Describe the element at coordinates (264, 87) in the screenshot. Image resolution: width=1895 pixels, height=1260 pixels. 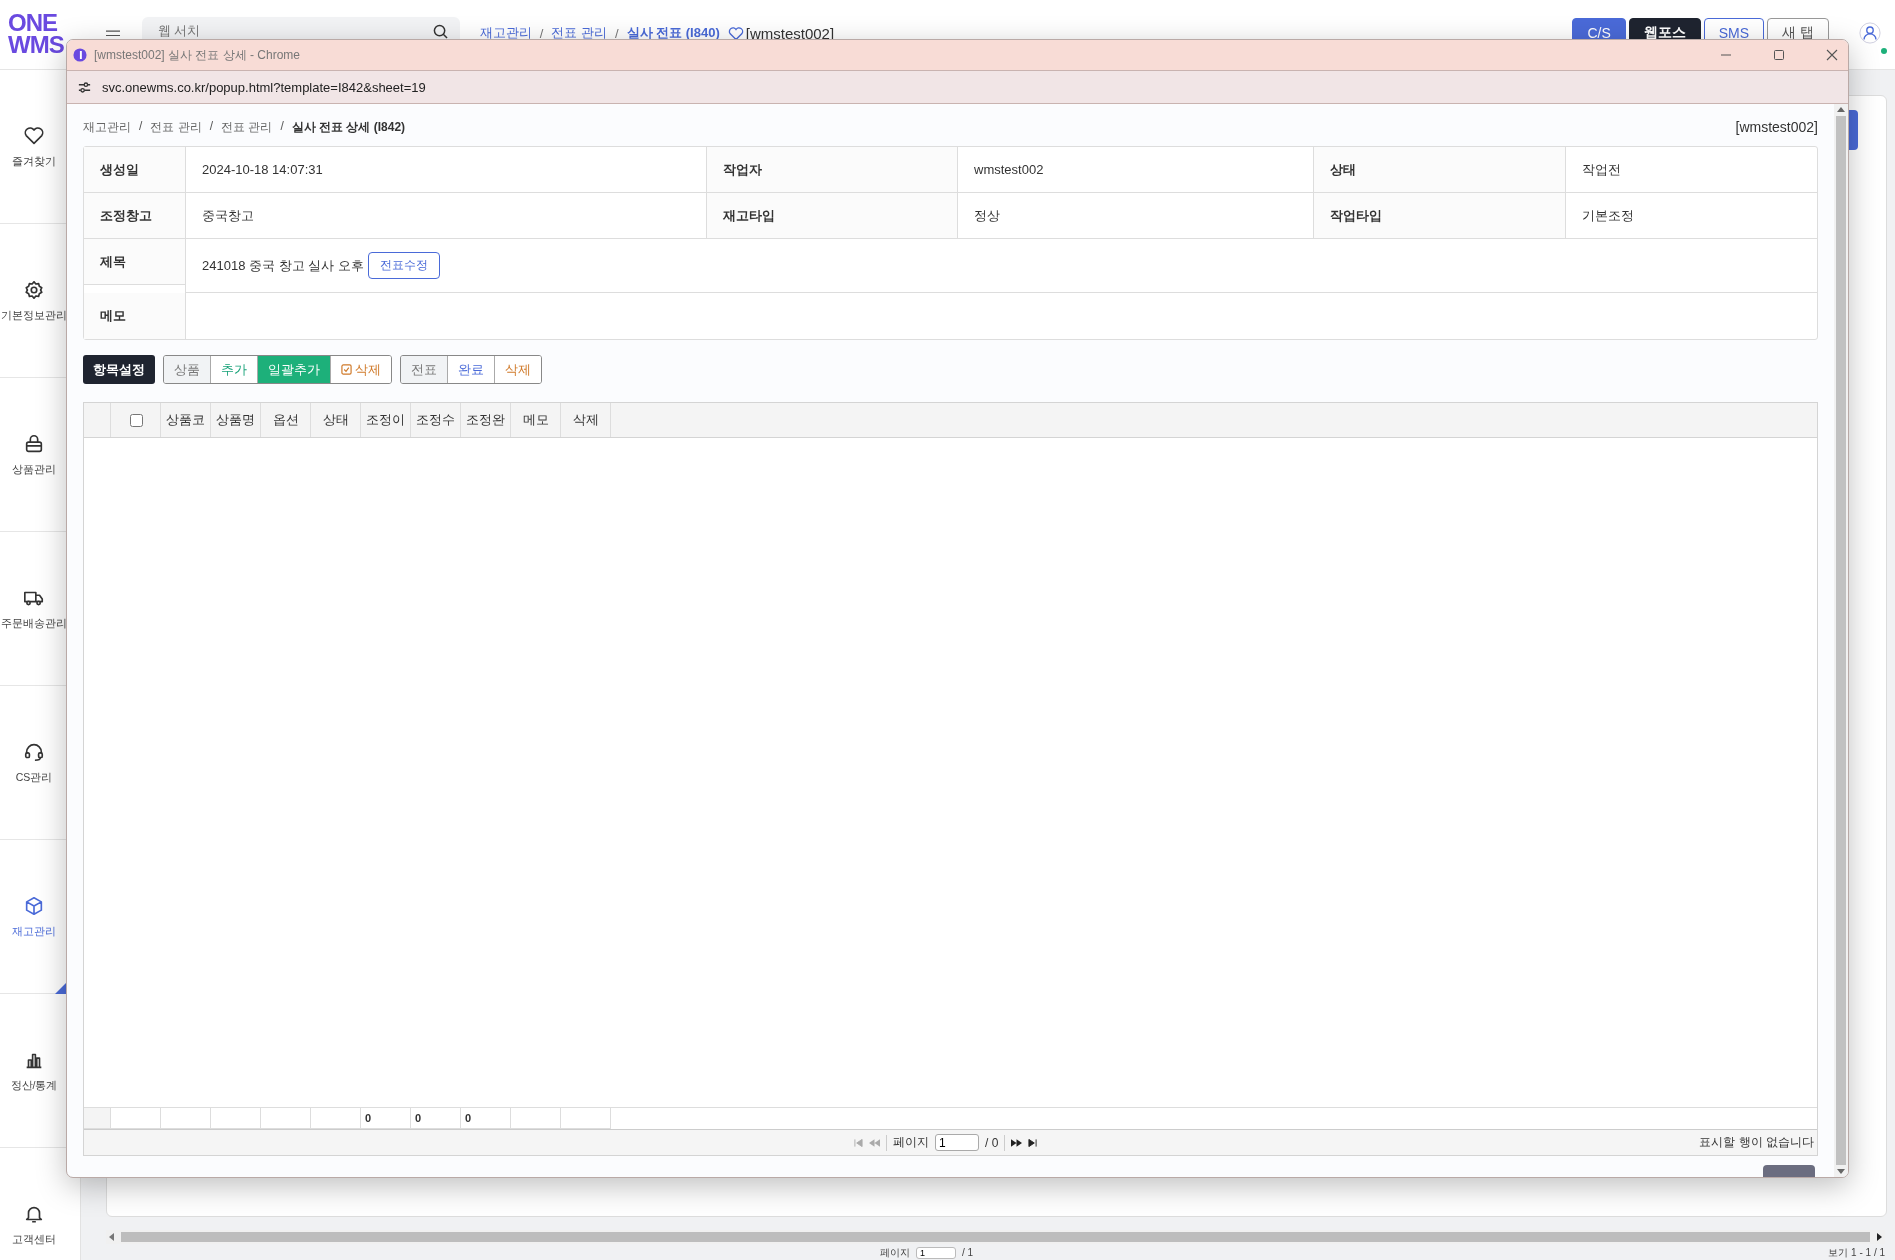
I see `url-text: svc.onewms.co.kr/popup.html?template=I842&sheet=19` at that location.